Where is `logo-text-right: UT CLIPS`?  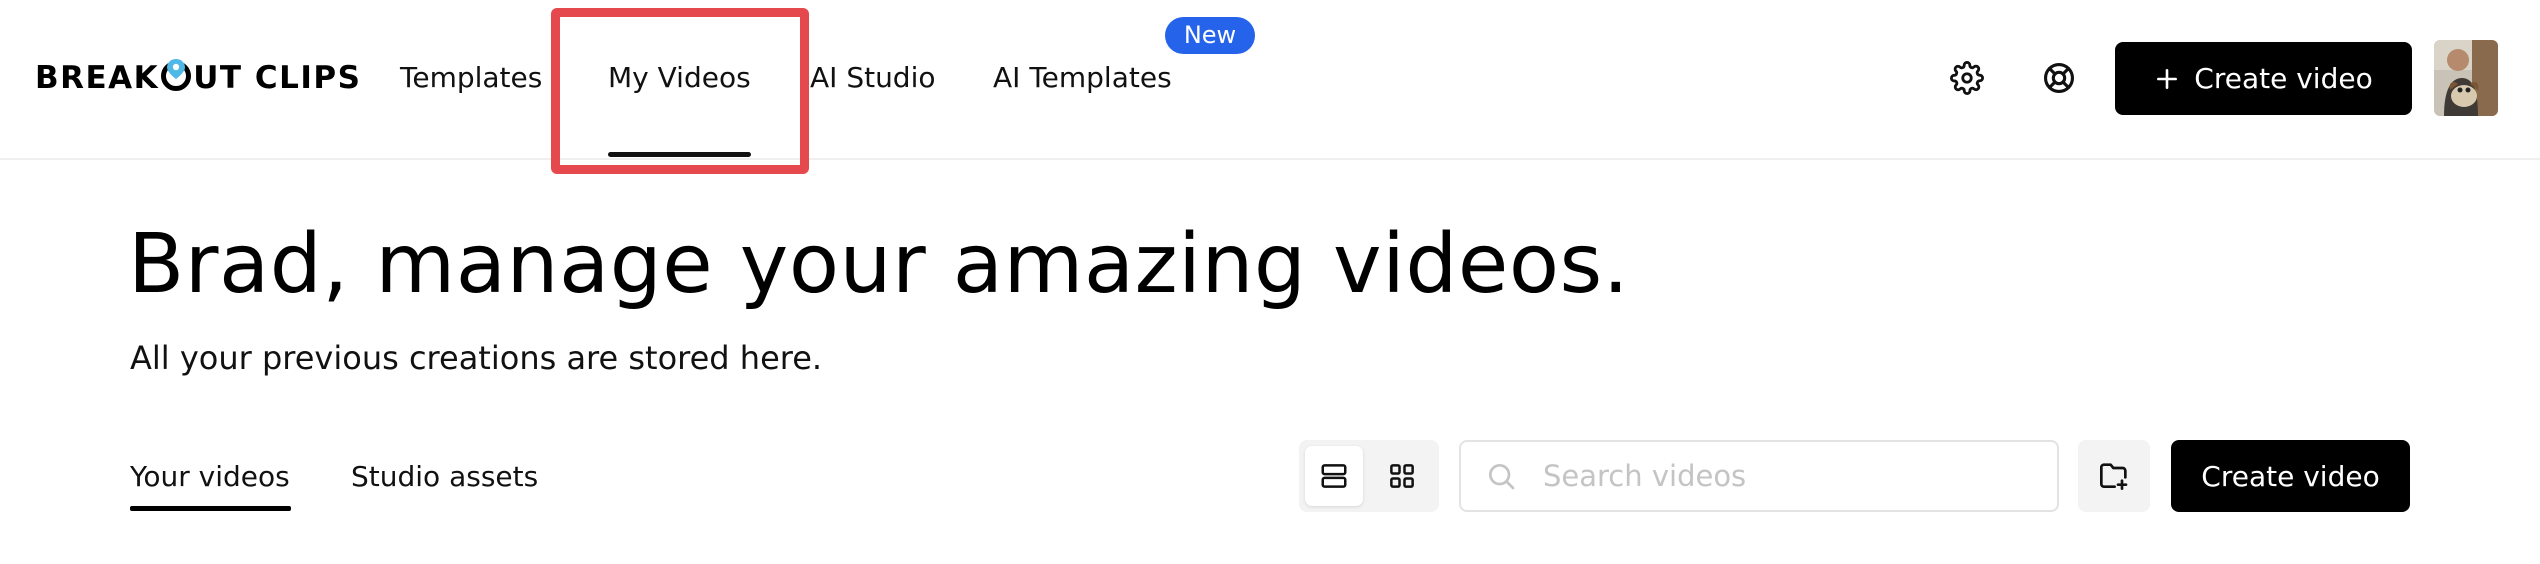
logo-text-right: UT CLIPS is located at coordinates (277, 78).